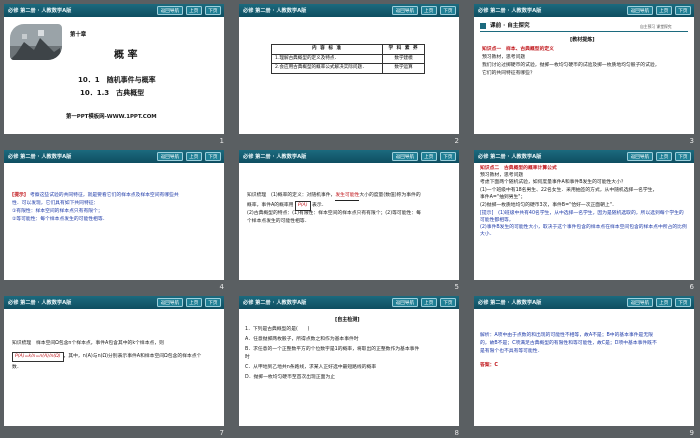 The image size is (700, 438). Describe the element at coordinates (221, 141) in the screenshot. I see `slide-number: 1` at that location.